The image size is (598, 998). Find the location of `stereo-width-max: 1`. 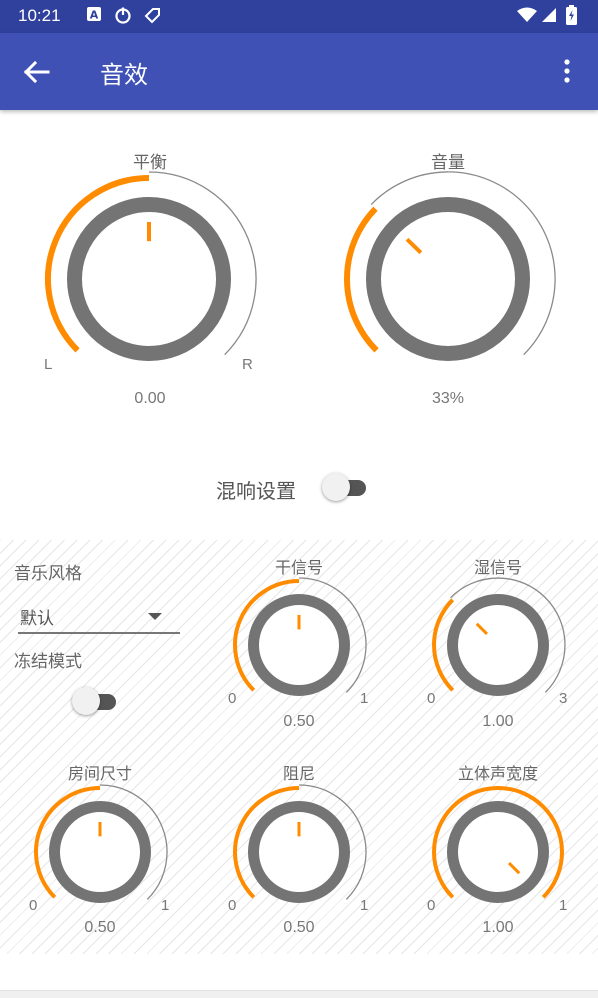

stereo-width-max: 1 is located at coordinates (563, 905).